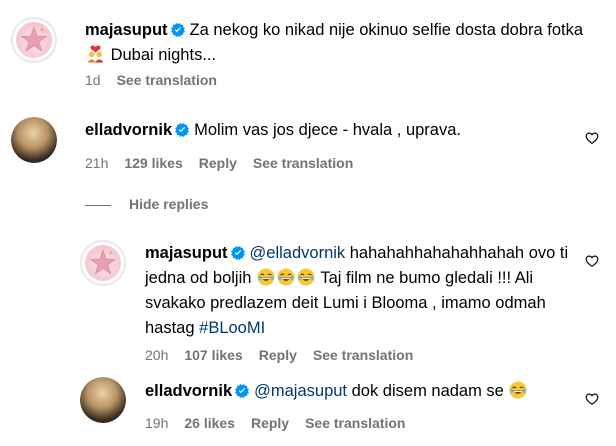 The width and height of the screenshot is (616, 446). What do you see at coordinates (95, 53) in the screenshot?
I see `couple-heart-emoji-icon` at bounding box center [95, 53].